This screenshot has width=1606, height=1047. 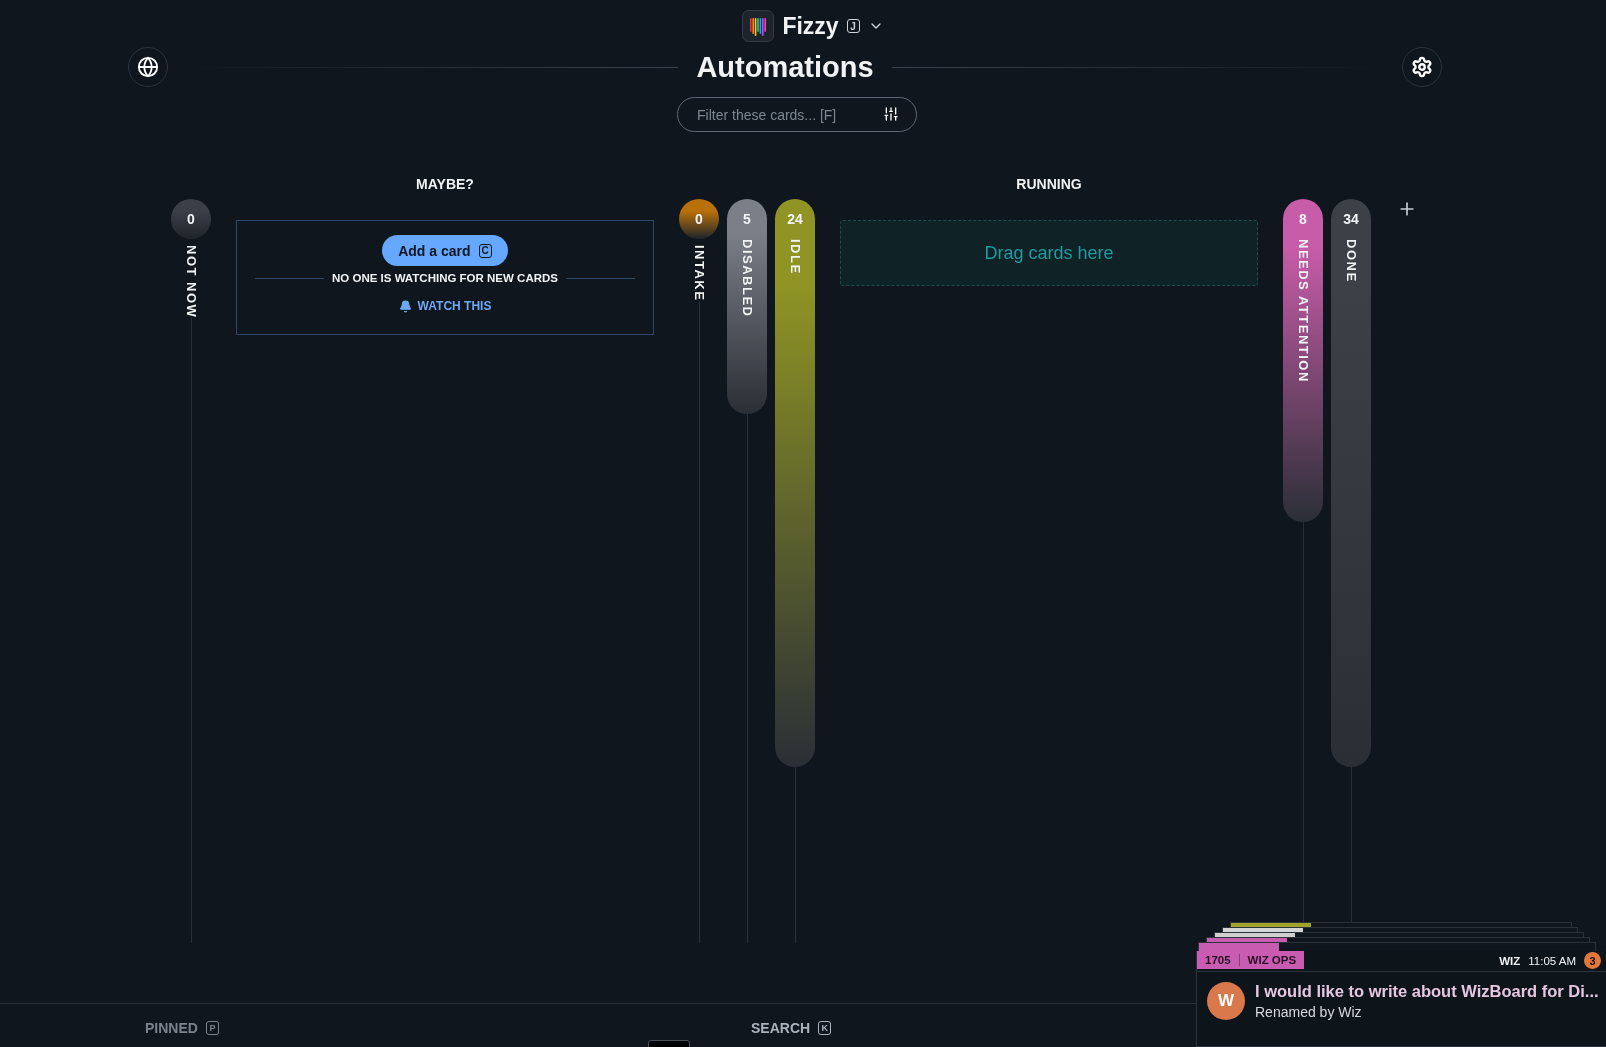 I want to click on card-time: 11:05 AM, so click(x=1552, y=960).